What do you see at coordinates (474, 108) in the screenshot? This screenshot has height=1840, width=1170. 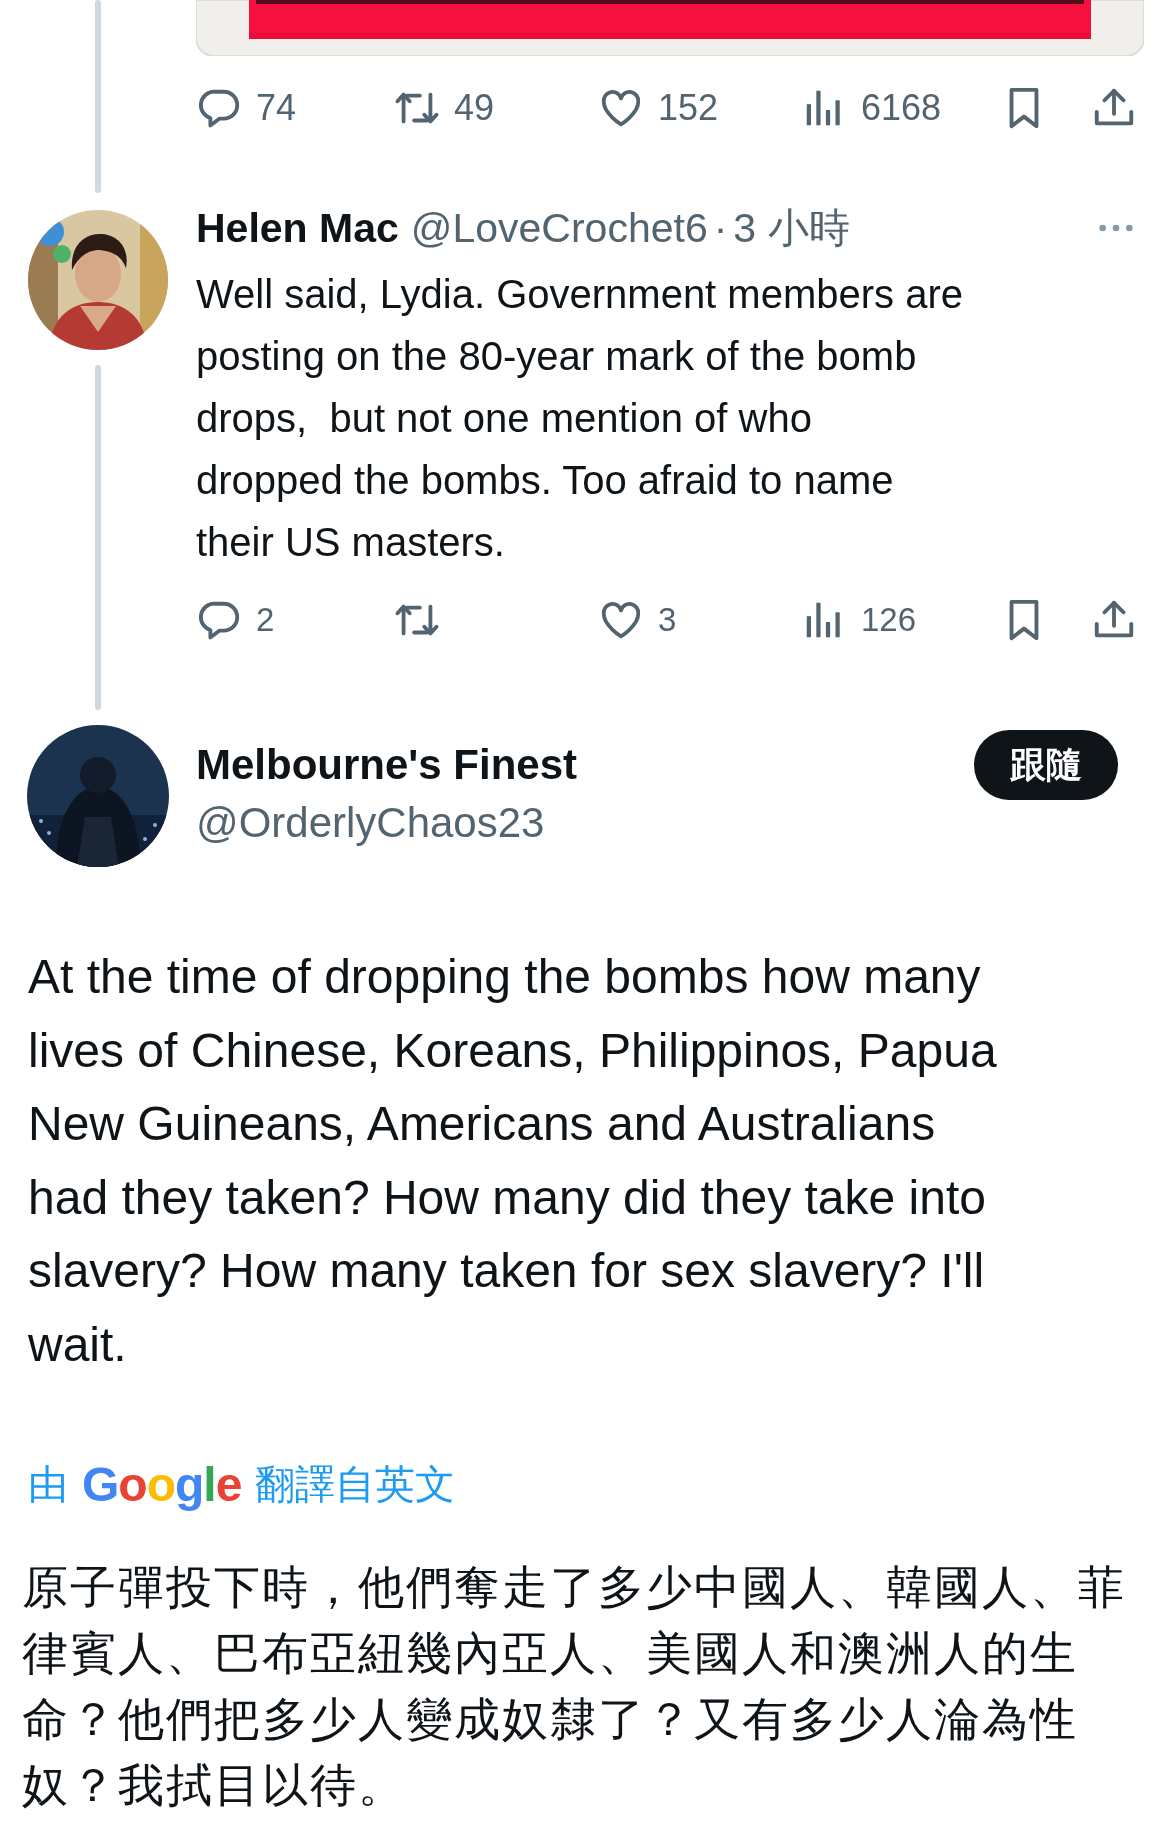 I see `action-count: 49` at bounding box center [474, 108].